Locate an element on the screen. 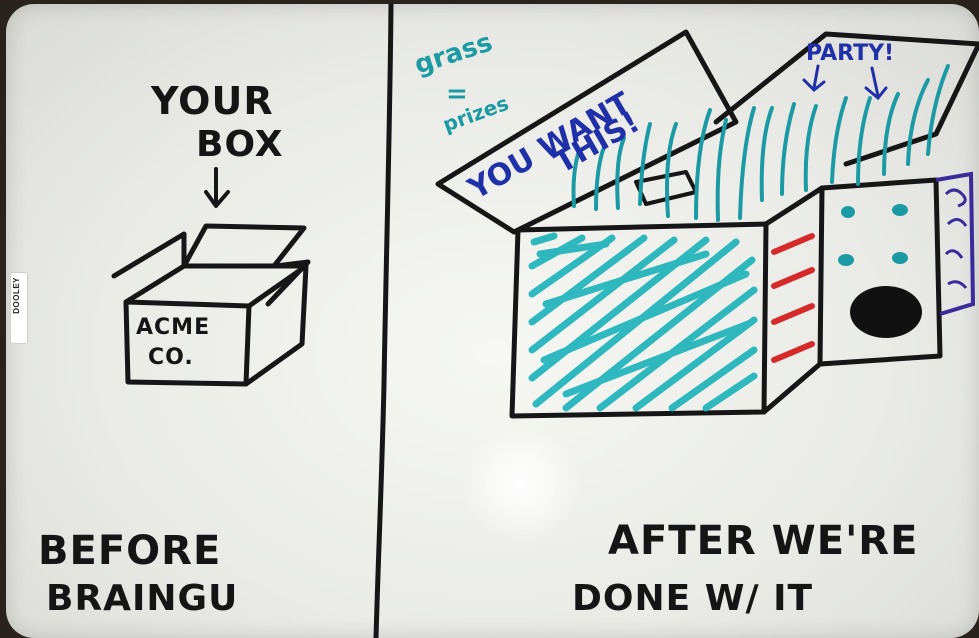  acme-box-drawing is located at coordinates (211, 305).